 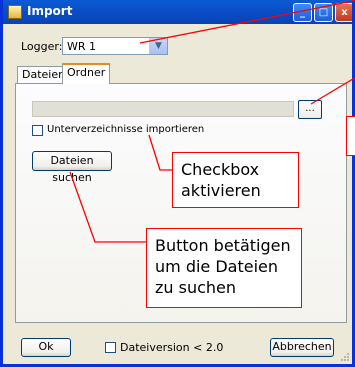 What do you see at coordinates (172, 347) in the screenshot?
I see `file-version-label: Dateiversion < 2.0` at bounding box center [172, 347].